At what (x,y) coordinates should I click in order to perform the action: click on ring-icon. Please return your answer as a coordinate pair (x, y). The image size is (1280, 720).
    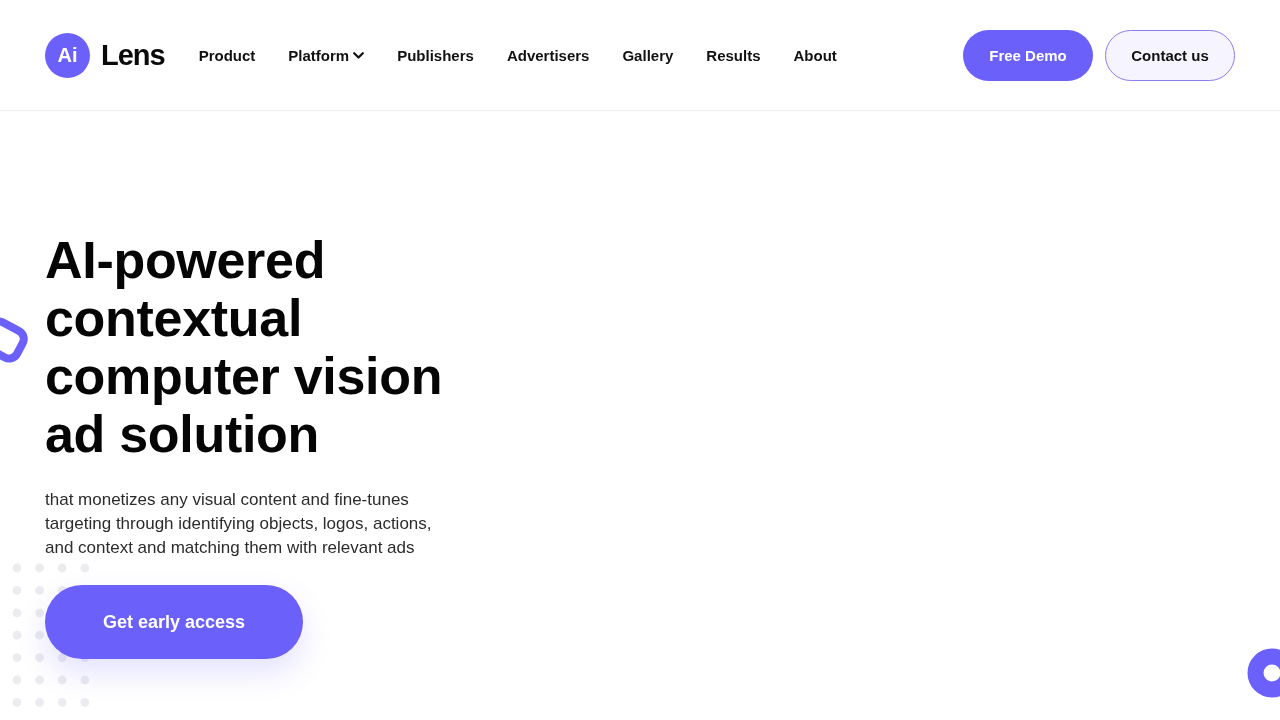
    Looking at the image, I should click on (1263, 673).